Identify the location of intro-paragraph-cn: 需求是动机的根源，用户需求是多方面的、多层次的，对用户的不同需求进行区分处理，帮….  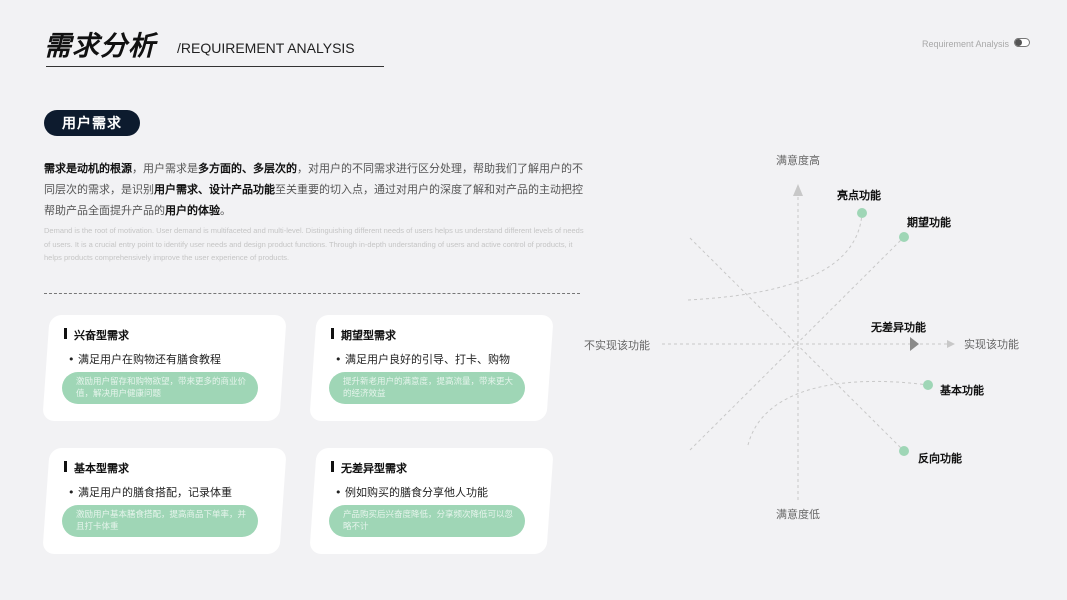
(314, 189).